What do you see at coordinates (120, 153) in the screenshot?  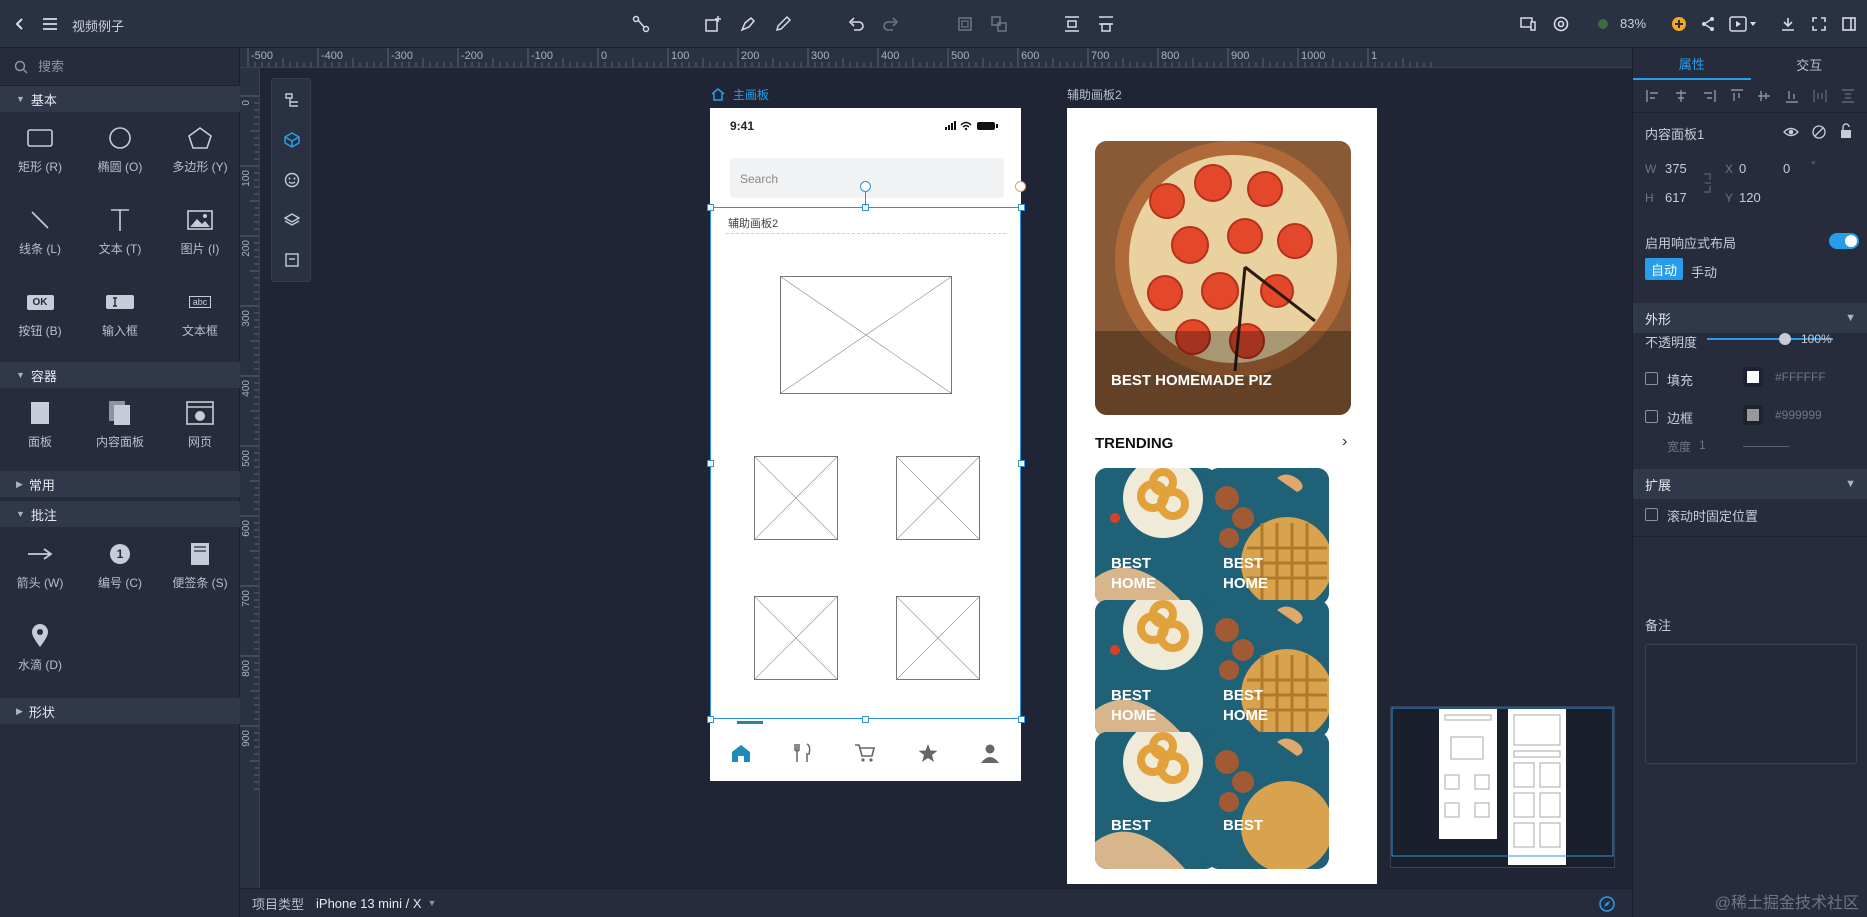 I see `tool-ellipse: 椭圆 (O)` at bounding box center [120, 153].